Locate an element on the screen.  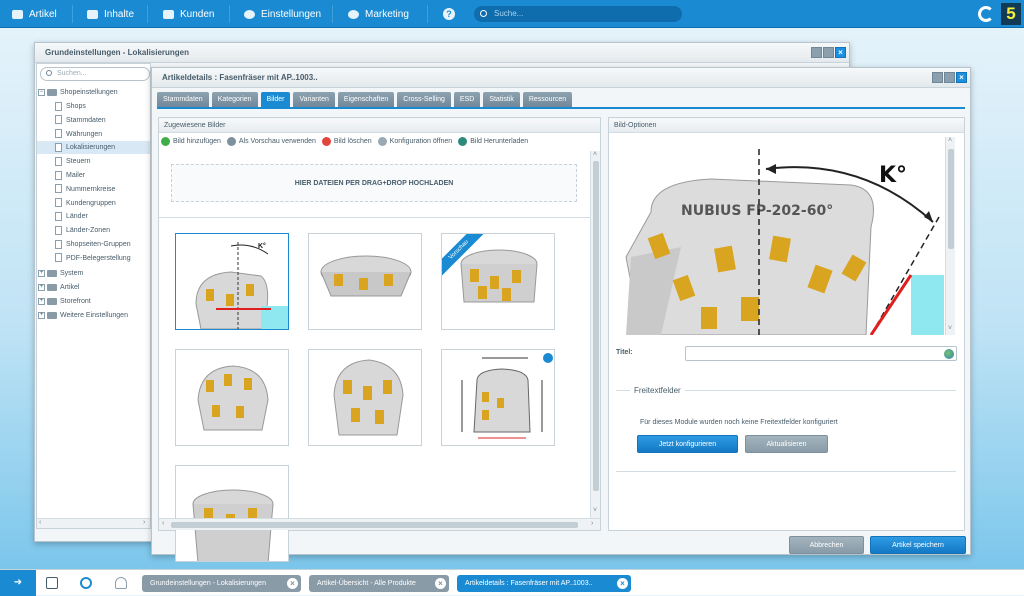
toolbar-label: Bild löschen is located at coordinates (352, 141).